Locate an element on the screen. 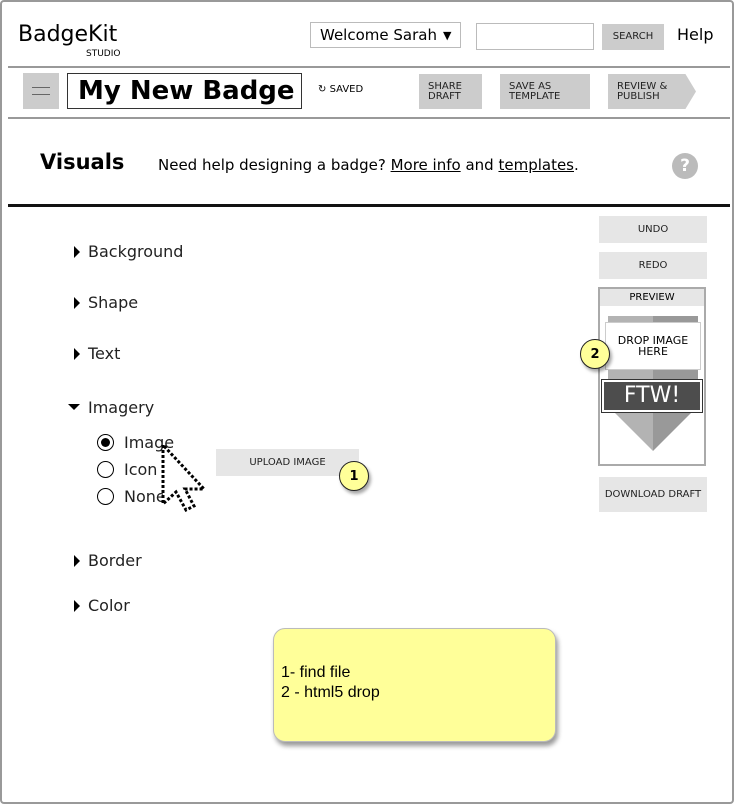 This screenshot has width=734, height=806. caret-down-icon is located at coordinates (74, 407).